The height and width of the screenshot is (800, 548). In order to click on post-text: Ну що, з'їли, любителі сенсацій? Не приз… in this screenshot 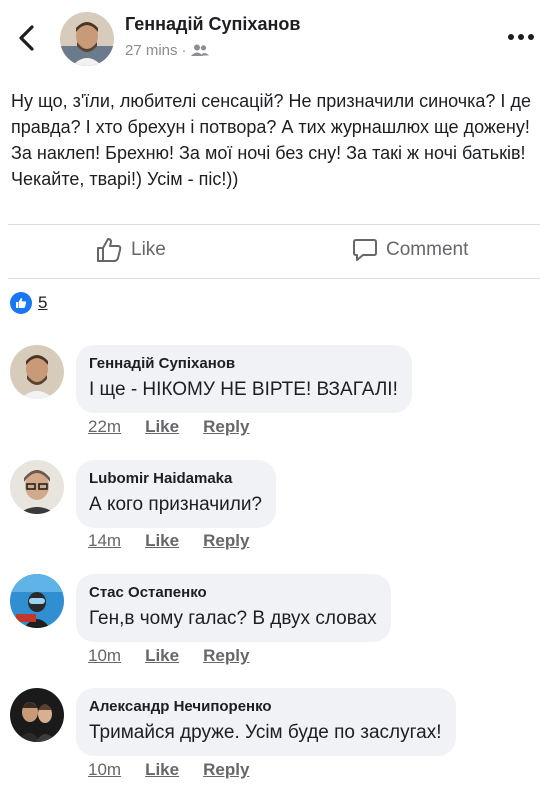, I will do `click(271, 140)`.